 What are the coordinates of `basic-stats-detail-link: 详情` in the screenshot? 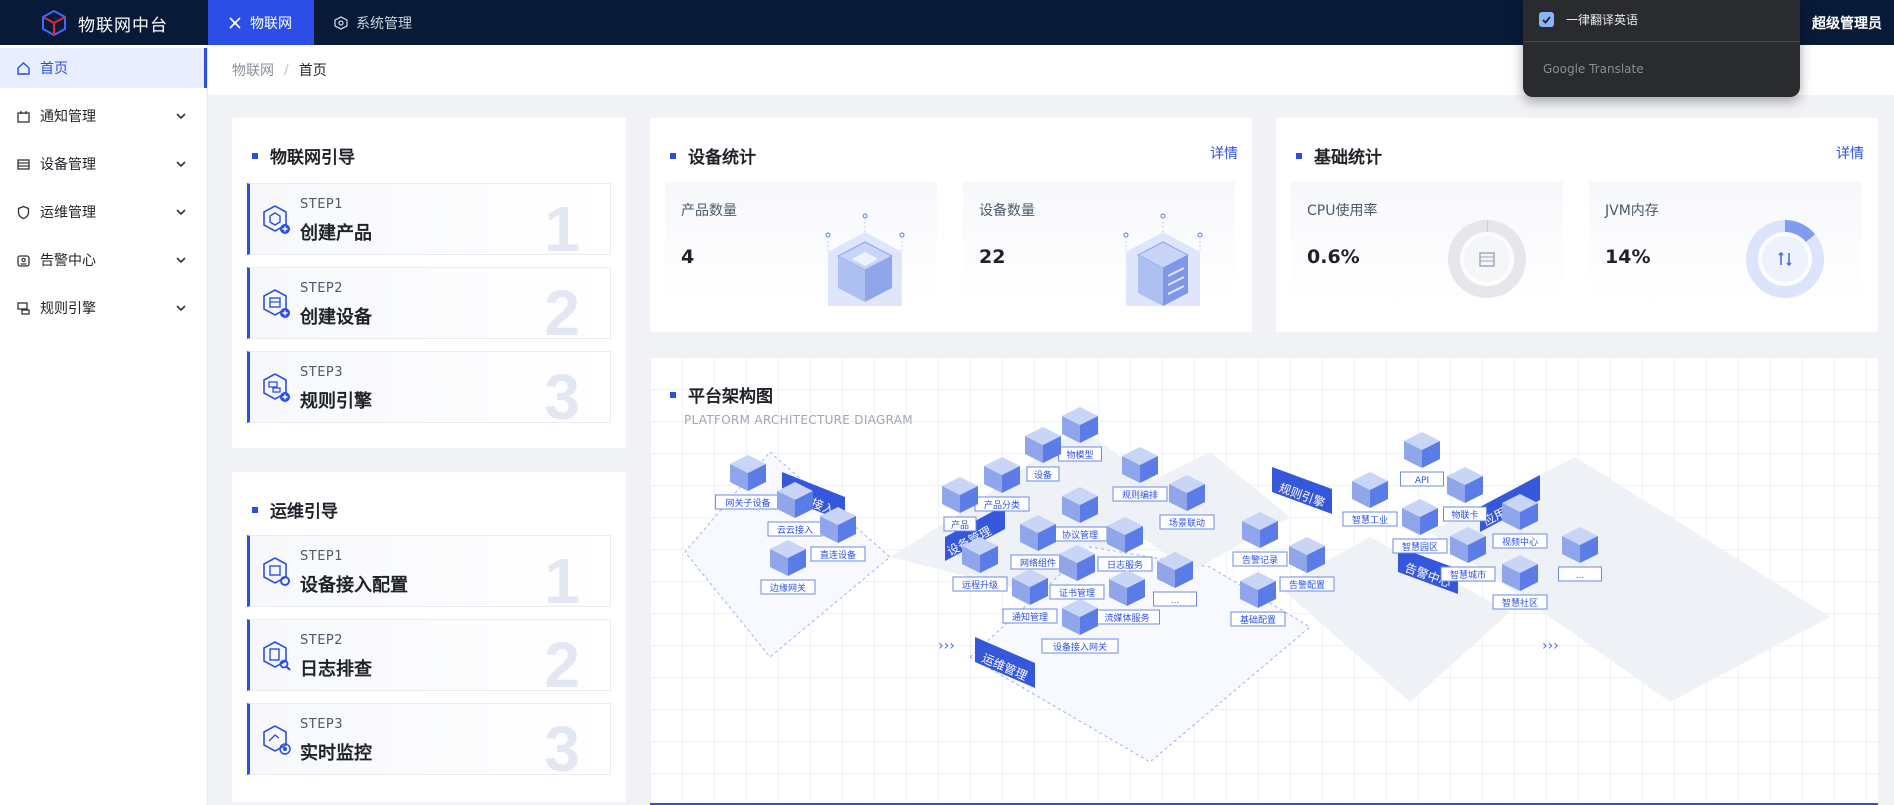 It's located at (1850, 153).